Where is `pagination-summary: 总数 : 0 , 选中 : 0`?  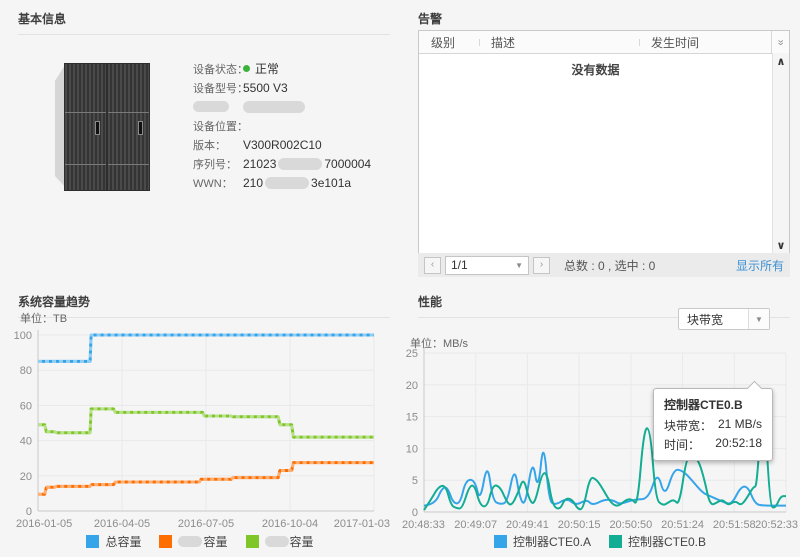 pagination-summary: 总数 : 0 , 选中 : 0 is located at coordinates (610, 265).